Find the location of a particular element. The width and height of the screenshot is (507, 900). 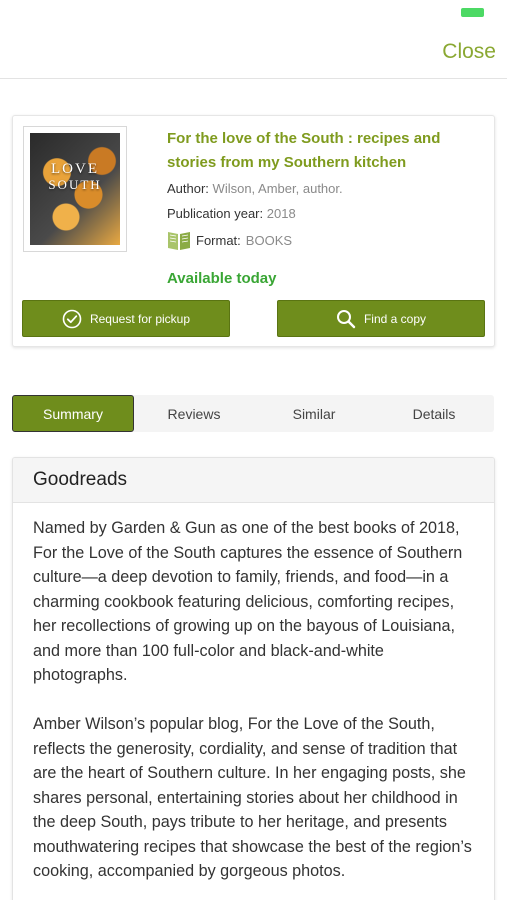

author-label: Author: is located at coordinates (188, 188).